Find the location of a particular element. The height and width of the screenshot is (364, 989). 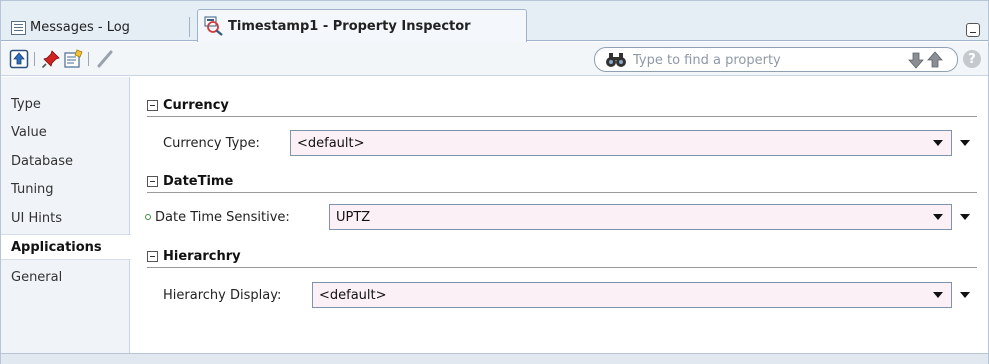

sidebar-item-label: Applications is located at coordinates (56, 247).